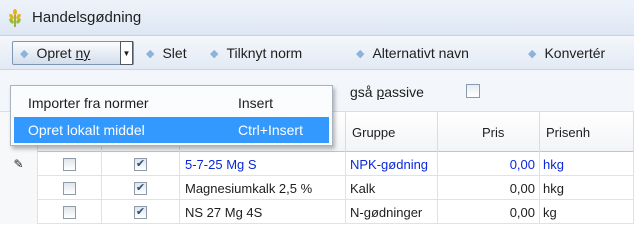 This screenshot has height=244, width=634. What do you see at coordinates (256, 103) in the screenshot?
I see `menu-item-shortcut: Insert` at bounding box center [256, 103].